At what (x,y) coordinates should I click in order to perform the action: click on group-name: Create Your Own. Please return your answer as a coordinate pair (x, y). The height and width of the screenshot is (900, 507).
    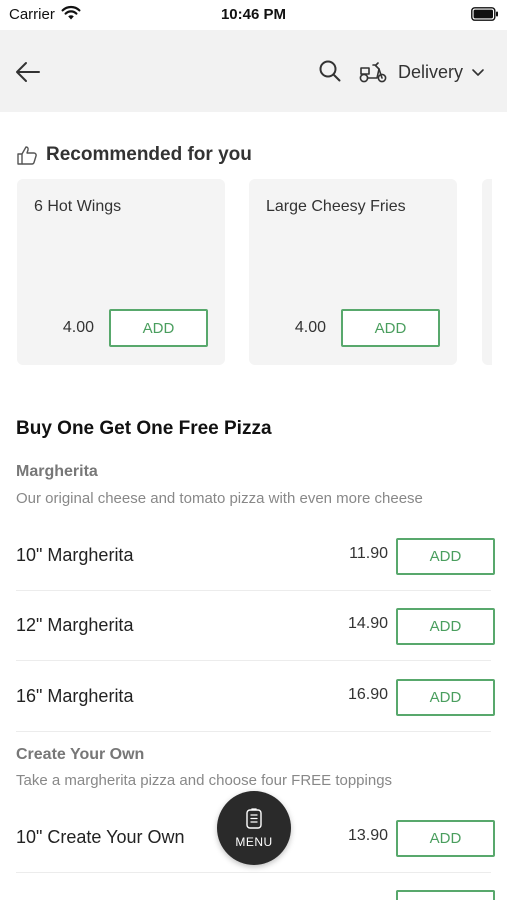
    Looking at the image, I should click on (80, 754).